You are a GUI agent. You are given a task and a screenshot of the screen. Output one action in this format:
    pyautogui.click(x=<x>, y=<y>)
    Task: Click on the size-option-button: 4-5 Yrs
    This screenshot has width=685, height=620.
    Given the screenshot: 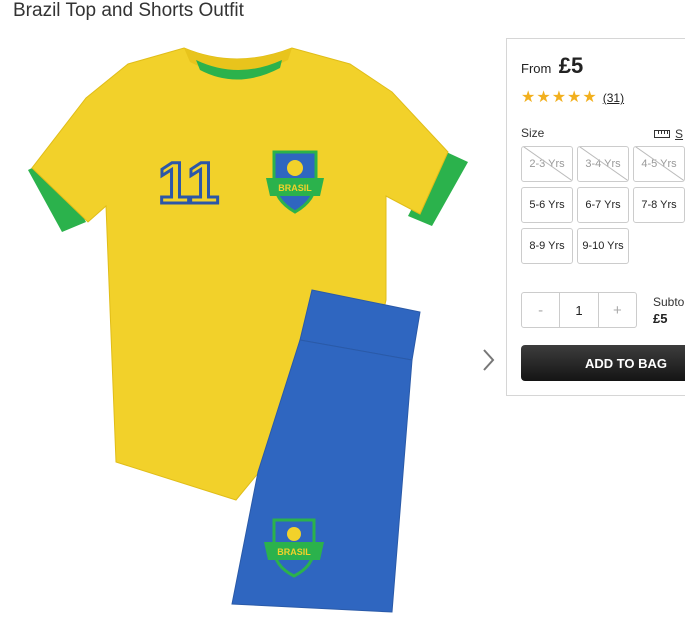 What is the action you would take?
    pyautogui.click(x=659, y=164)
    